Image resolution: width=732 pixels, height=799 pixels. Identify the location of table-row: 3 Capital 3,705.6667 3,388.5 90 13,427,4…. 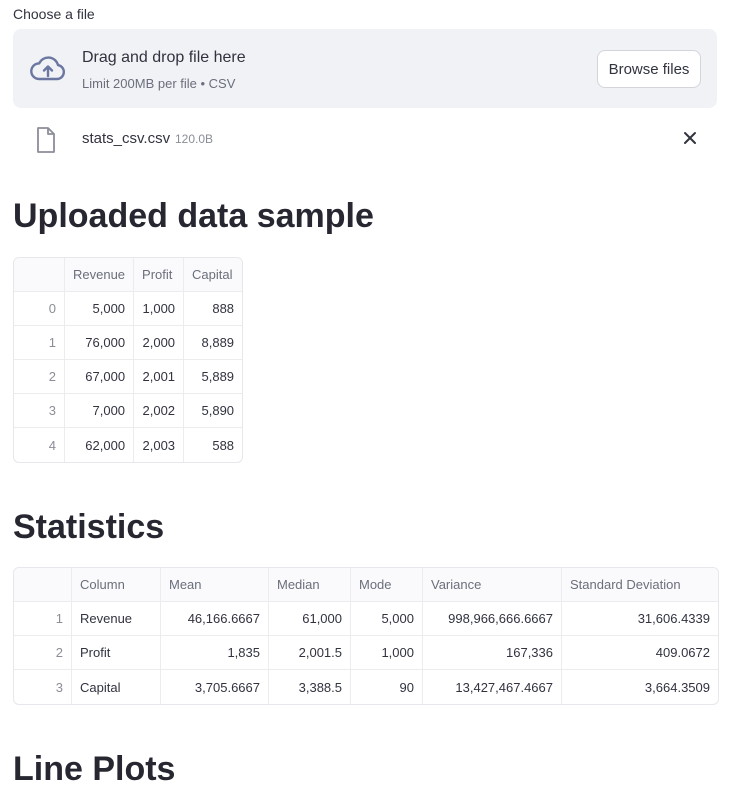
(366, 687).